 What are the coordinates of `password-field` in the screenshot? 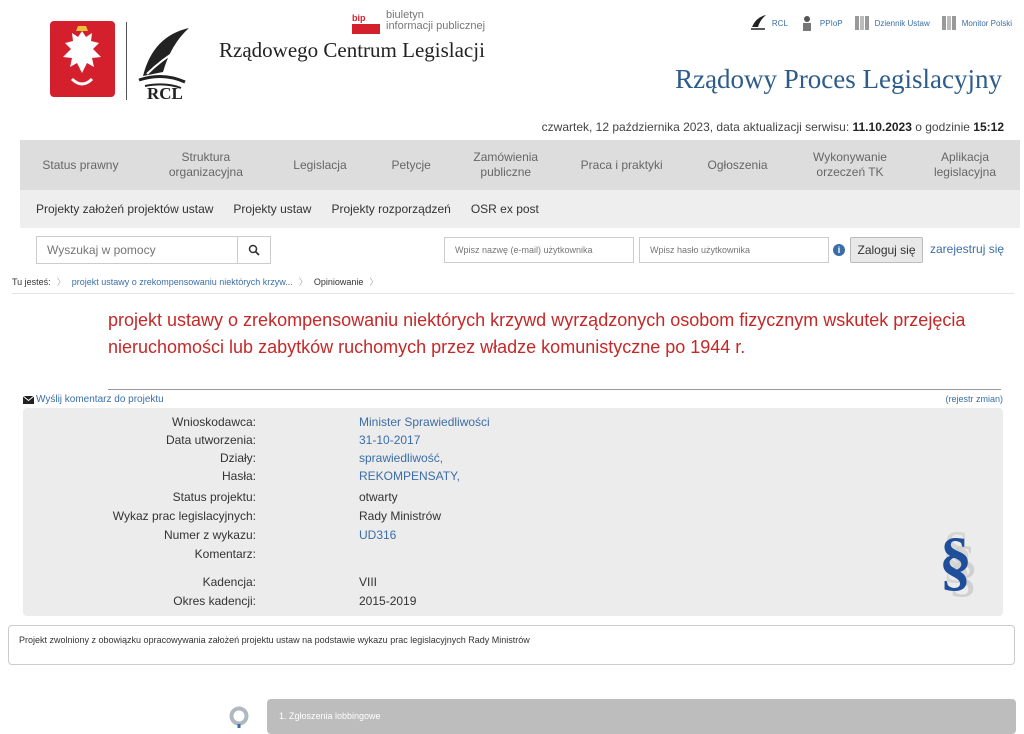 It's located at (734, 250).